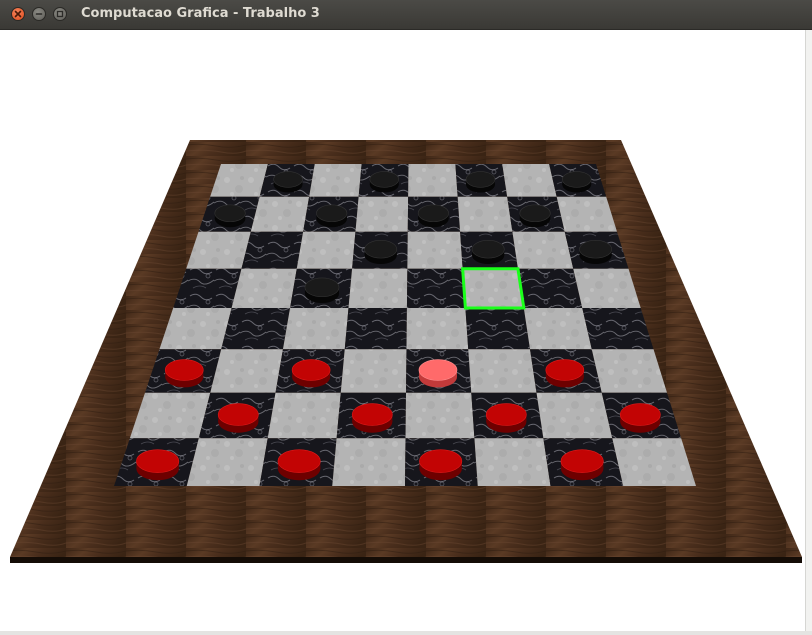 This screenshot has width=812, height=635. I want to click on minimize-button, so click(39, 14).